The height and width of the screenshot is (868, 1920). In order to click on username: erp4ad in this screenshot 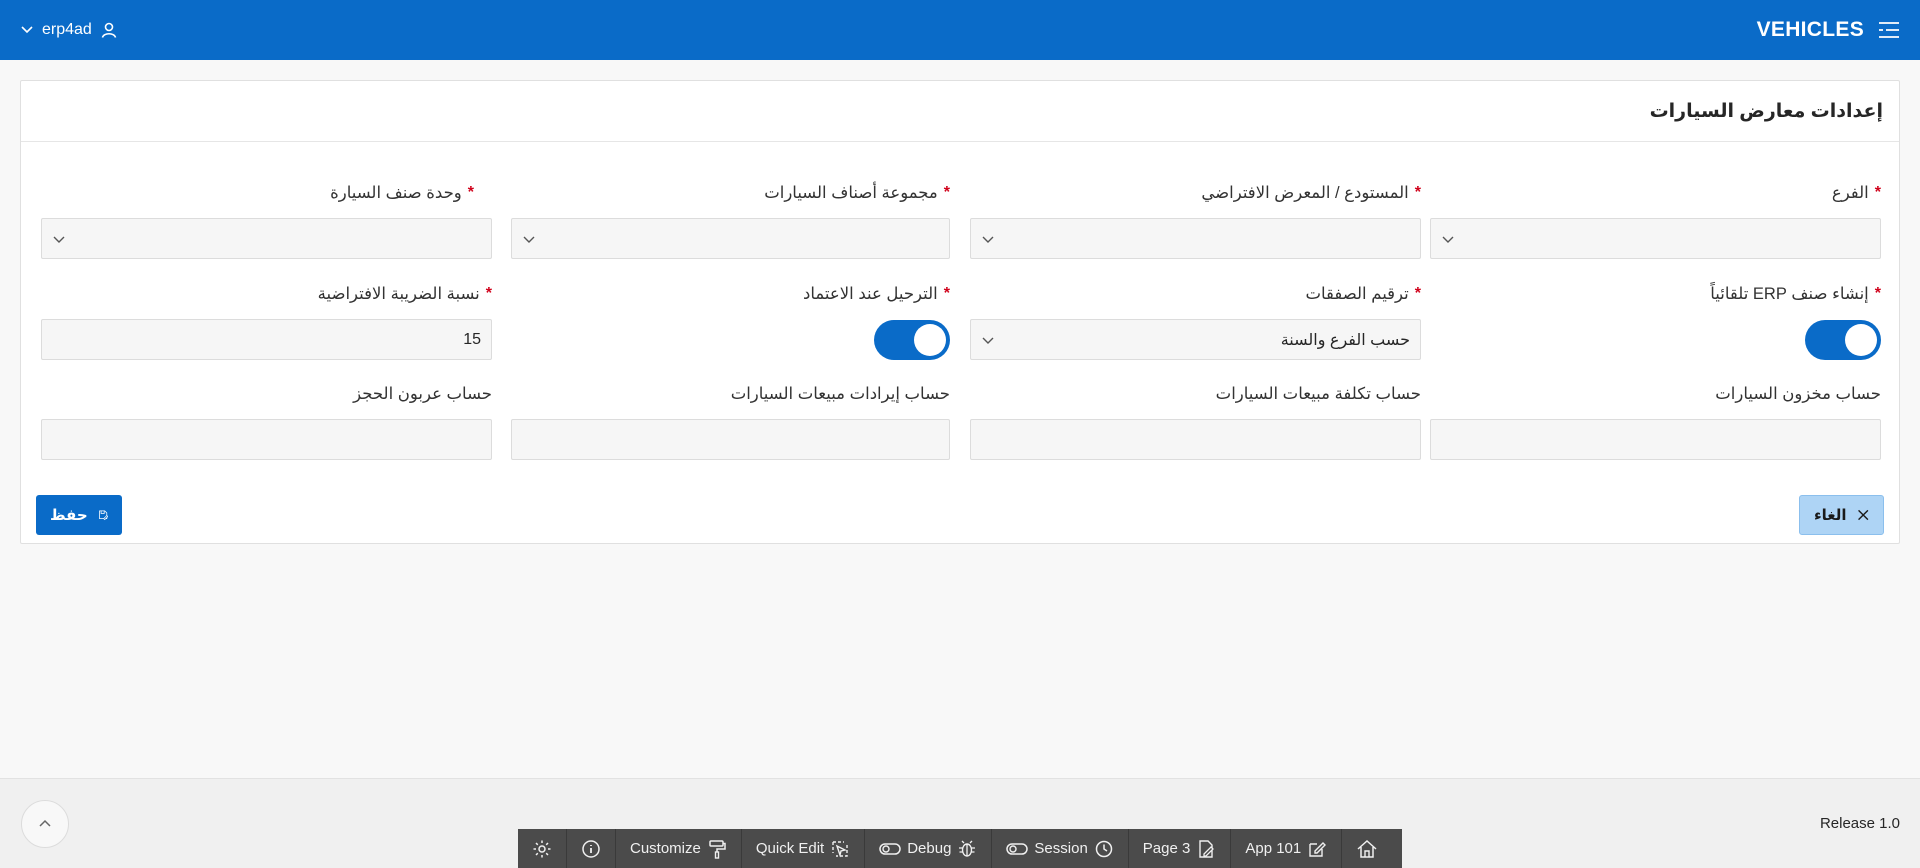, I will do `click(67, 29)`.